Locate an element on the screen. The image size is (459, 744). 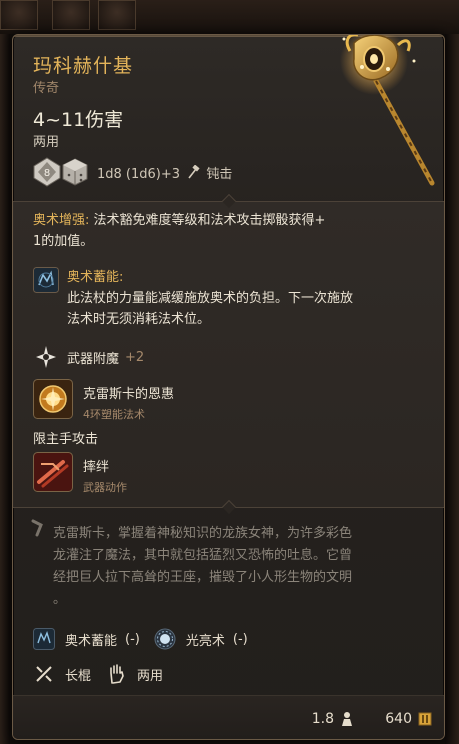
mainhand-only-label: 限主手攻击 is located at coordinates (66, 439).